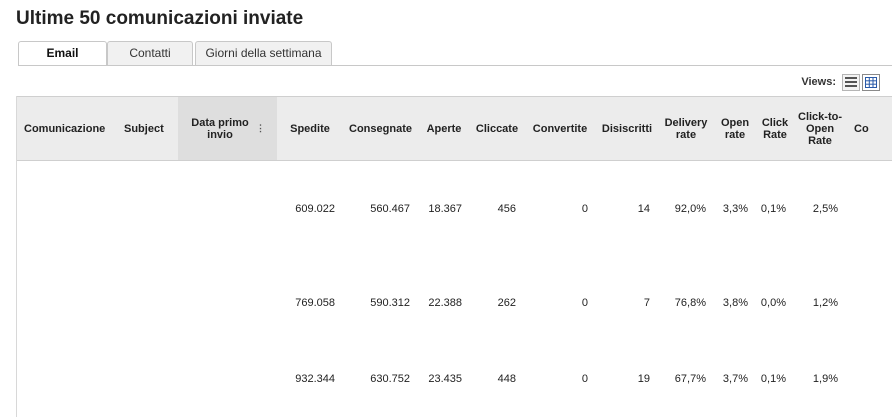 Image resolution: width=892 pixels, height=417 pixels. Describe the element at coordinates (643, 379) in the screenshot. I see `cell-disiscritti: 19` at that location.